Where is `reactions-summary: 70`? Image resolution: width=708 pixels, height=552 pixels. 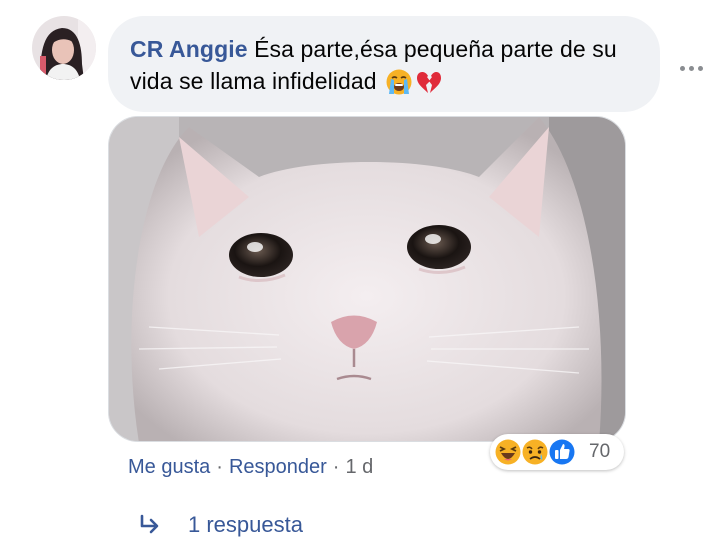
reactions-summary: 70 is located at coordinates (557, 452).